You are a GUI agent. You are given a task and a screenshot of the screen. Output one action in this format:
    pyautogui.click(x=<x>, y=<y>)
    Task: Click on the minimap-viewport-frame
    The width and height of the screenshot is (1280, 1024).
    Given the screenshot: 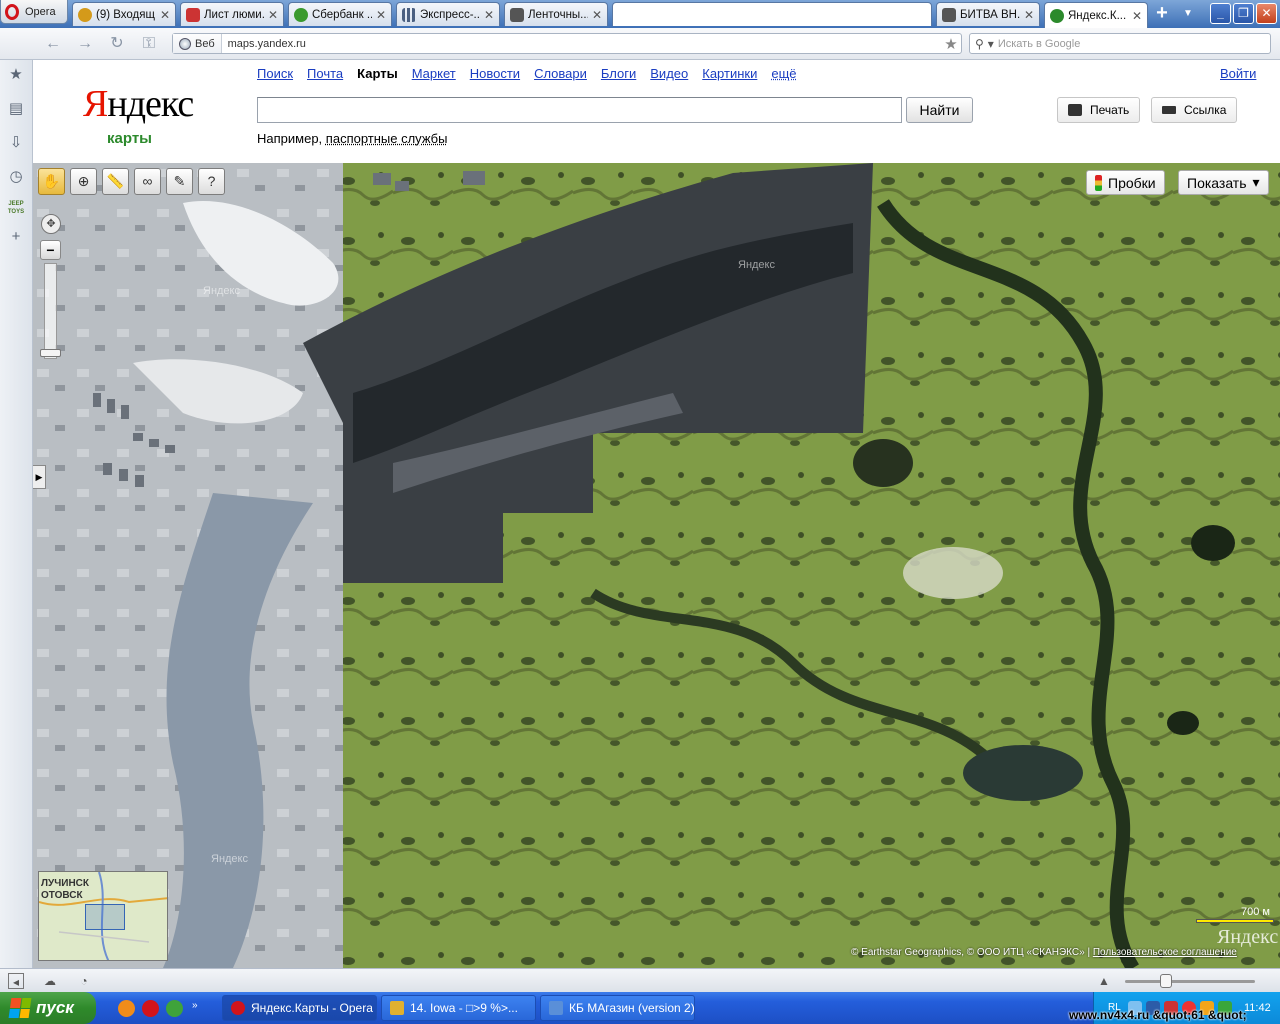 What is the action you would take?
    pyautogui.click(x=105, y=917)
    